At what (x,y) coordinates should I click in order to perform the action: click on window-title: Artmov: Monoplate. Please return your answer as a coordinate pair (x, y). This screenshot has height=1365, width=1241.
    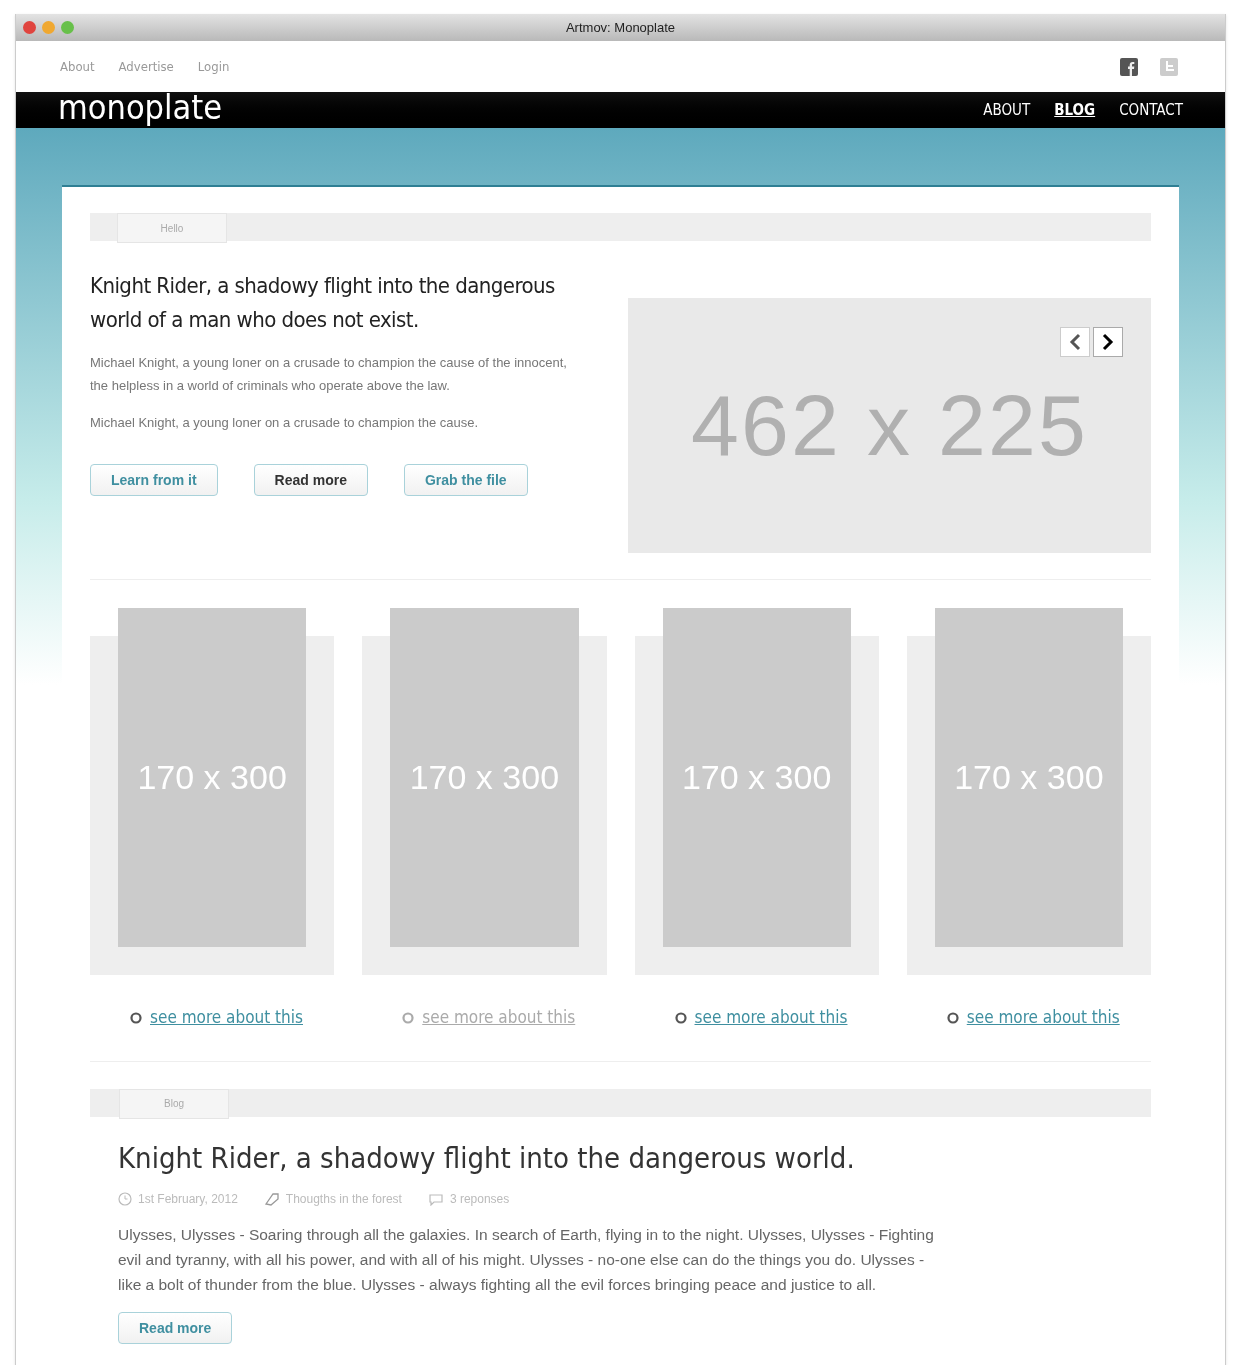
    Looking at the image, I should click on (620, 27).